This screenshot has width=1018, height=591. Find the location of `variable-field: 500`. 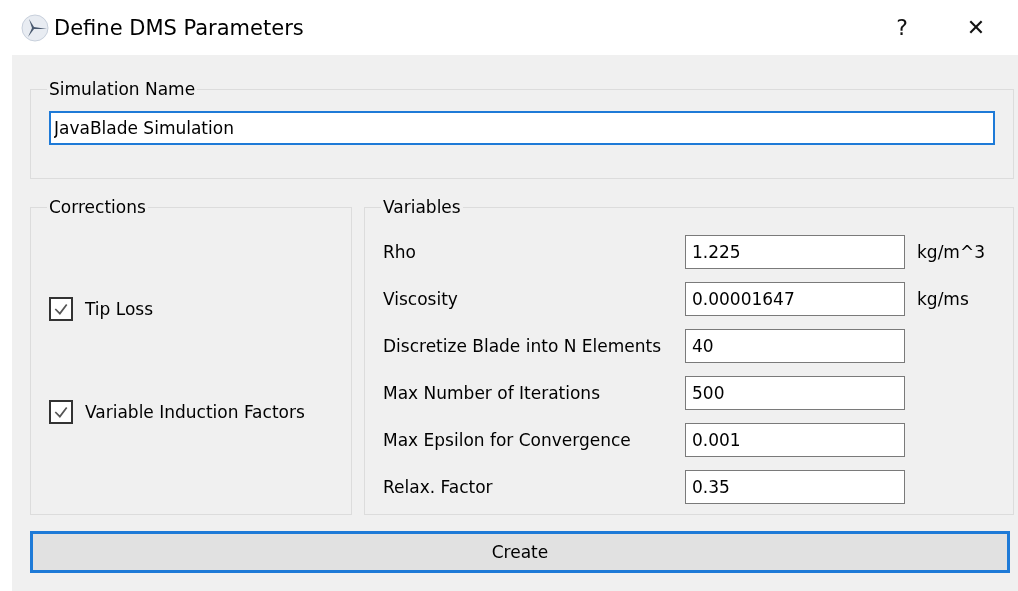

variable-field: 500 is located at coordinates (795, 393).